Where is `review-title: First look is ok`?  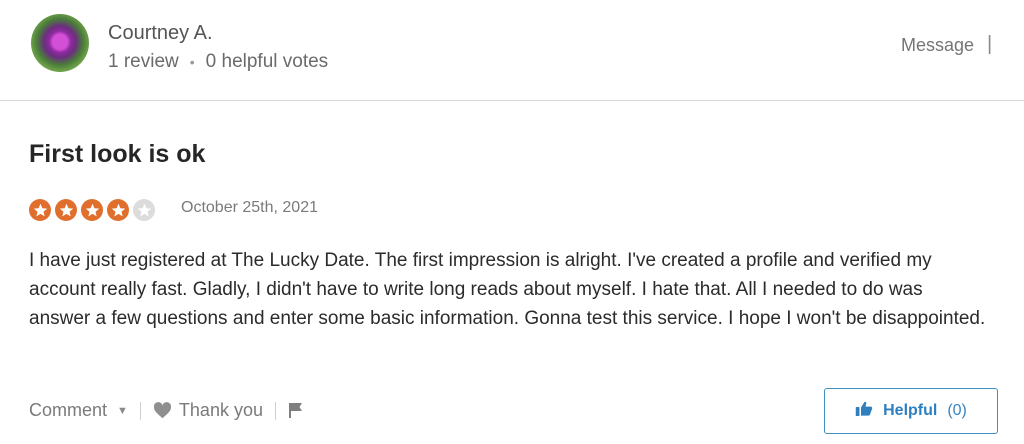 review-title: First look is ok is located at coordinates (117, 154).